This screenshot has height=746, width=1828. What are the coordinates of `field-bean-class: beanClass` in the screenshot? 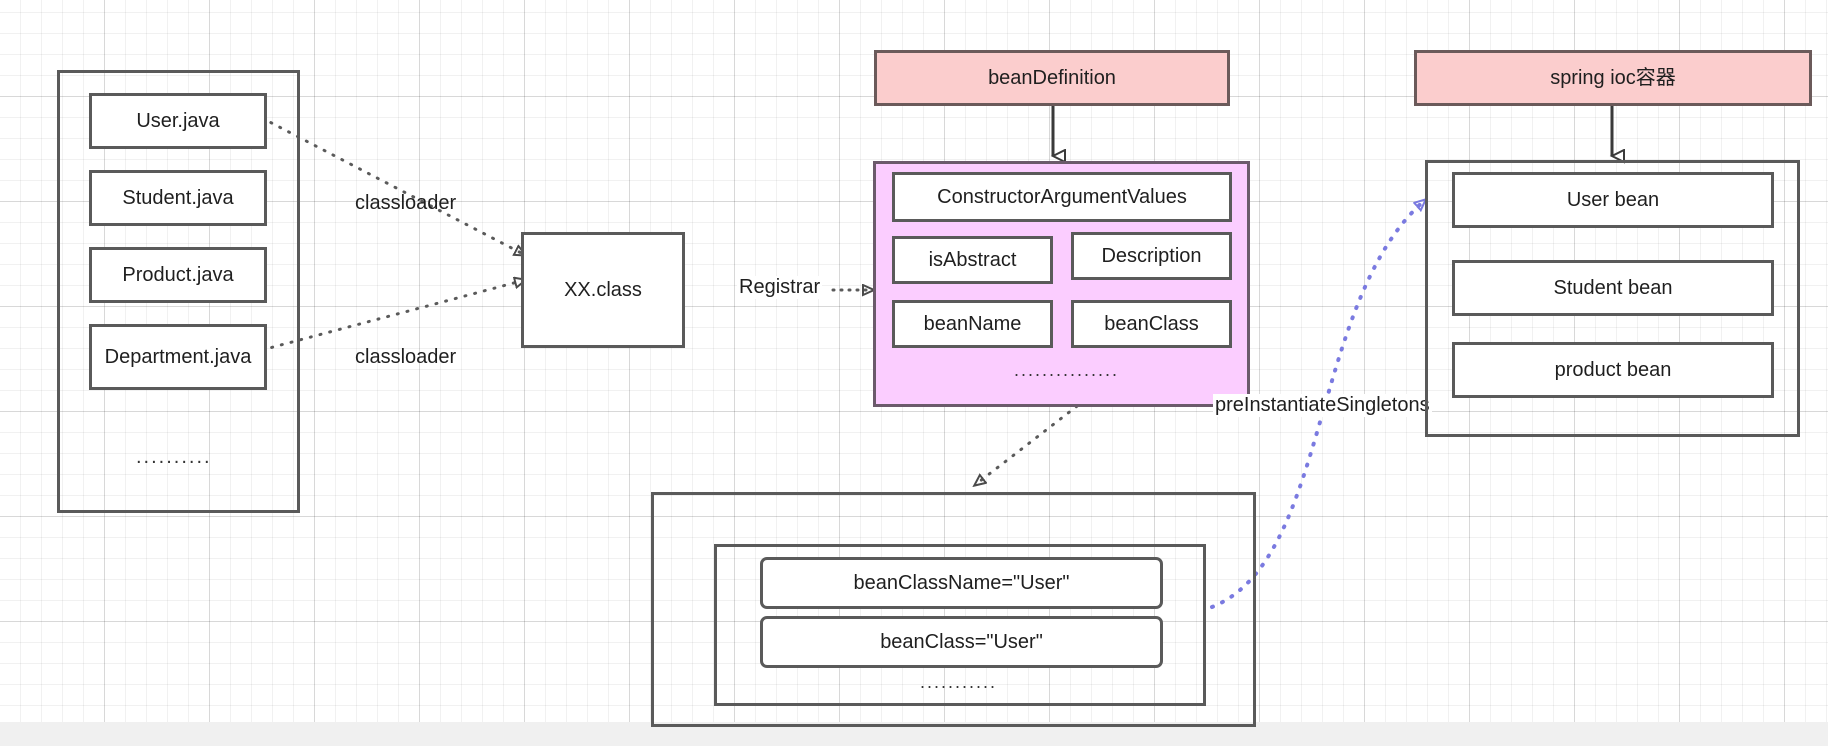 It's located at (1151, 324).